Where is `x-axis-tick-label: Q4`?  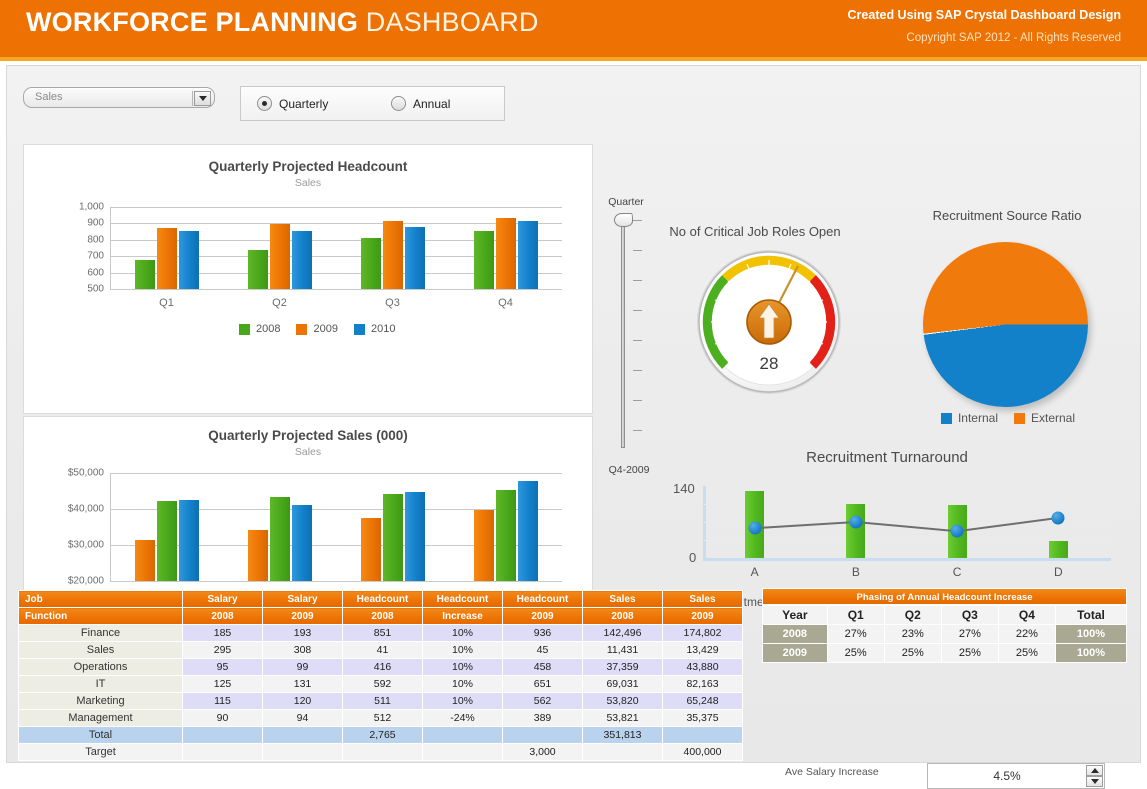 x-axis-tick-label: Q4 is located at coordinates (505, 303).